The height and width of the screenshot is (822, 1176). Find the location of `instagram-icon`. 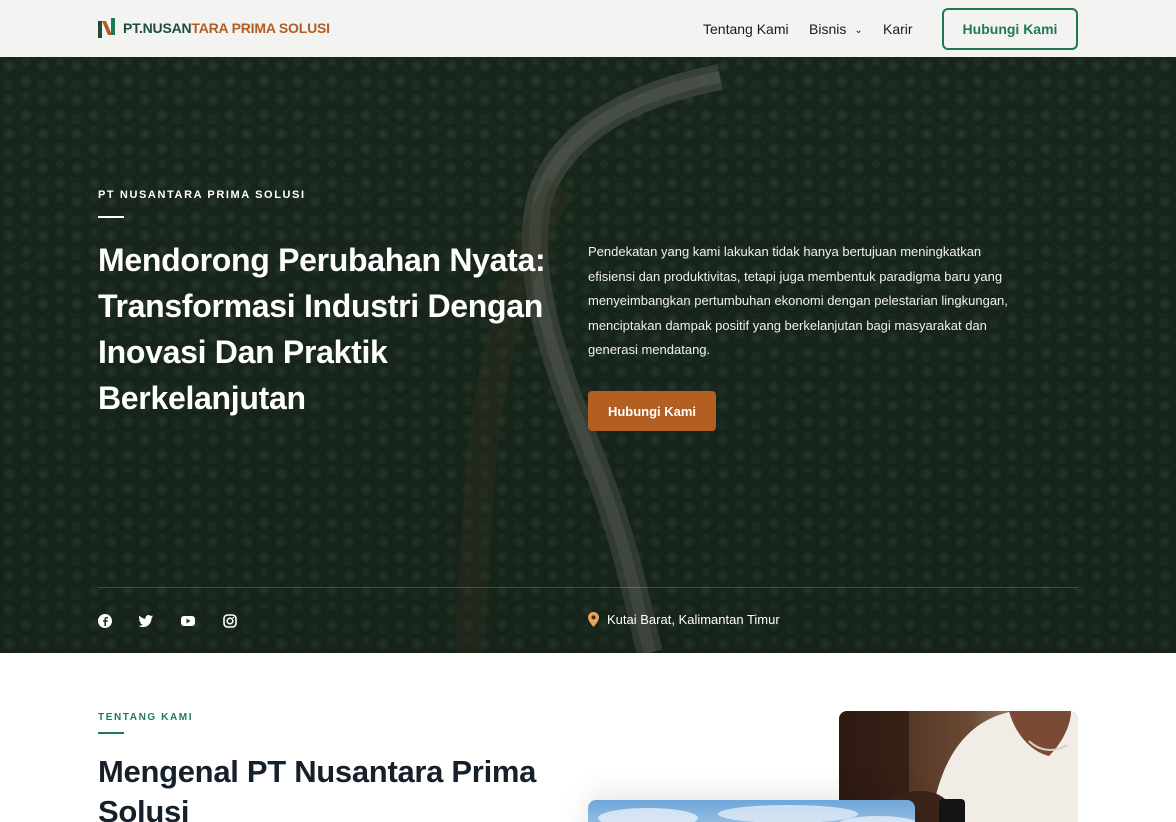

instagram-icon is located at coordinates (230, 621).